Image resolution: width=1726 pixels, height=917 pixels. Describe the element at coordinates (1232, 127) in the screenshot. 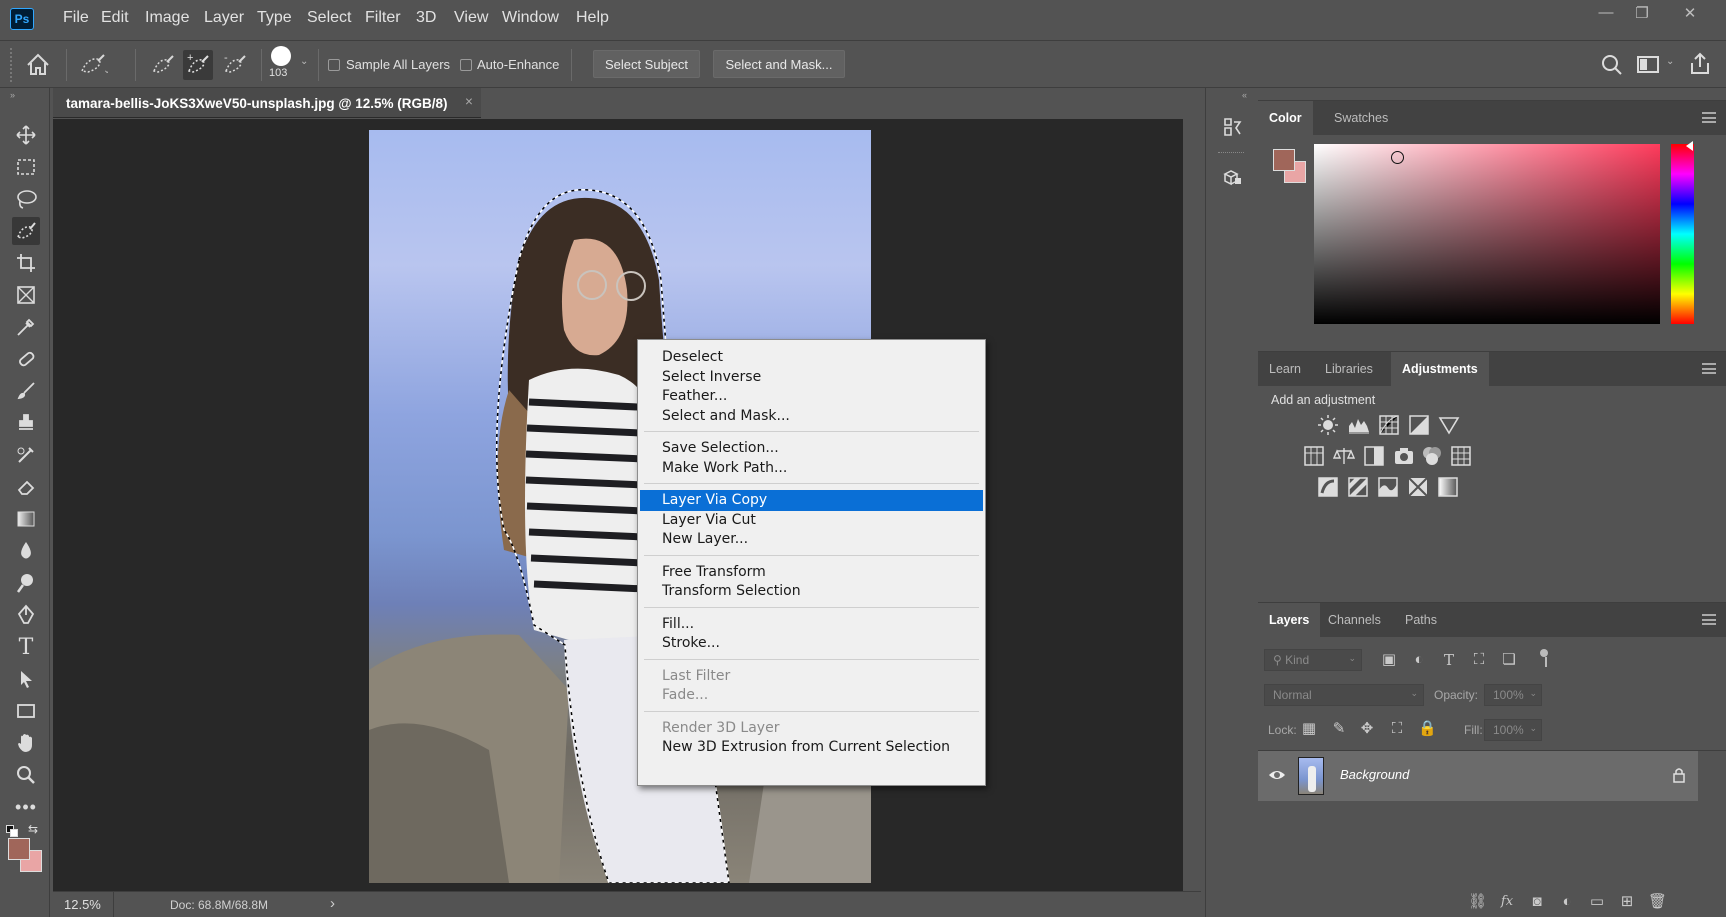

I see `history-panel-icon` at that location.